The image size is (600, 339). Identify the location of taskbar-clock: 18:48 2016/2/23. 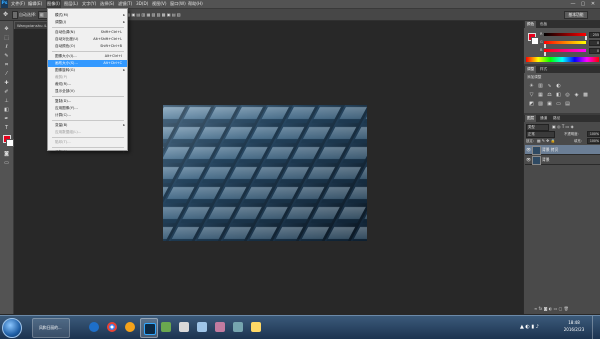
(574, 326).